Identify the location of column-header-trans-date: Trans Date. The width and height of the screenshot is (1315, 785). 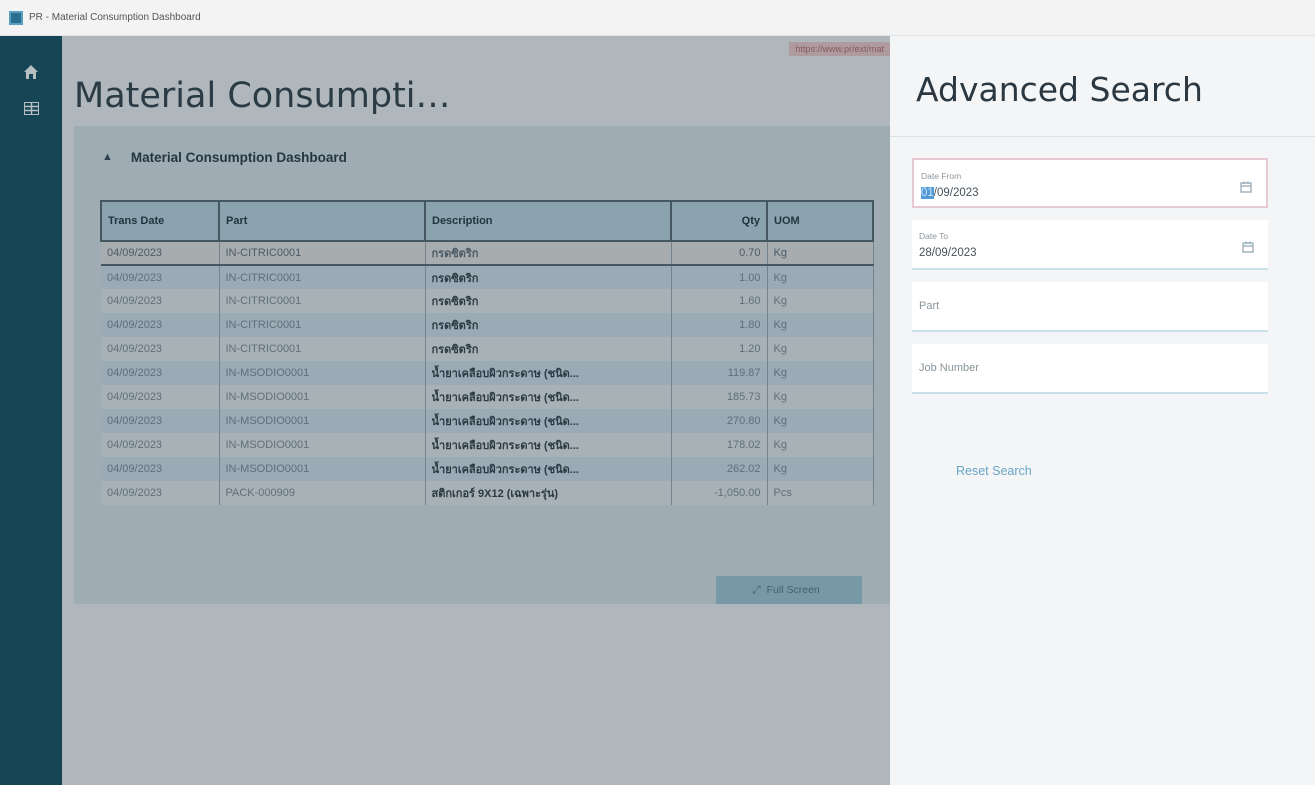
(160, 221).